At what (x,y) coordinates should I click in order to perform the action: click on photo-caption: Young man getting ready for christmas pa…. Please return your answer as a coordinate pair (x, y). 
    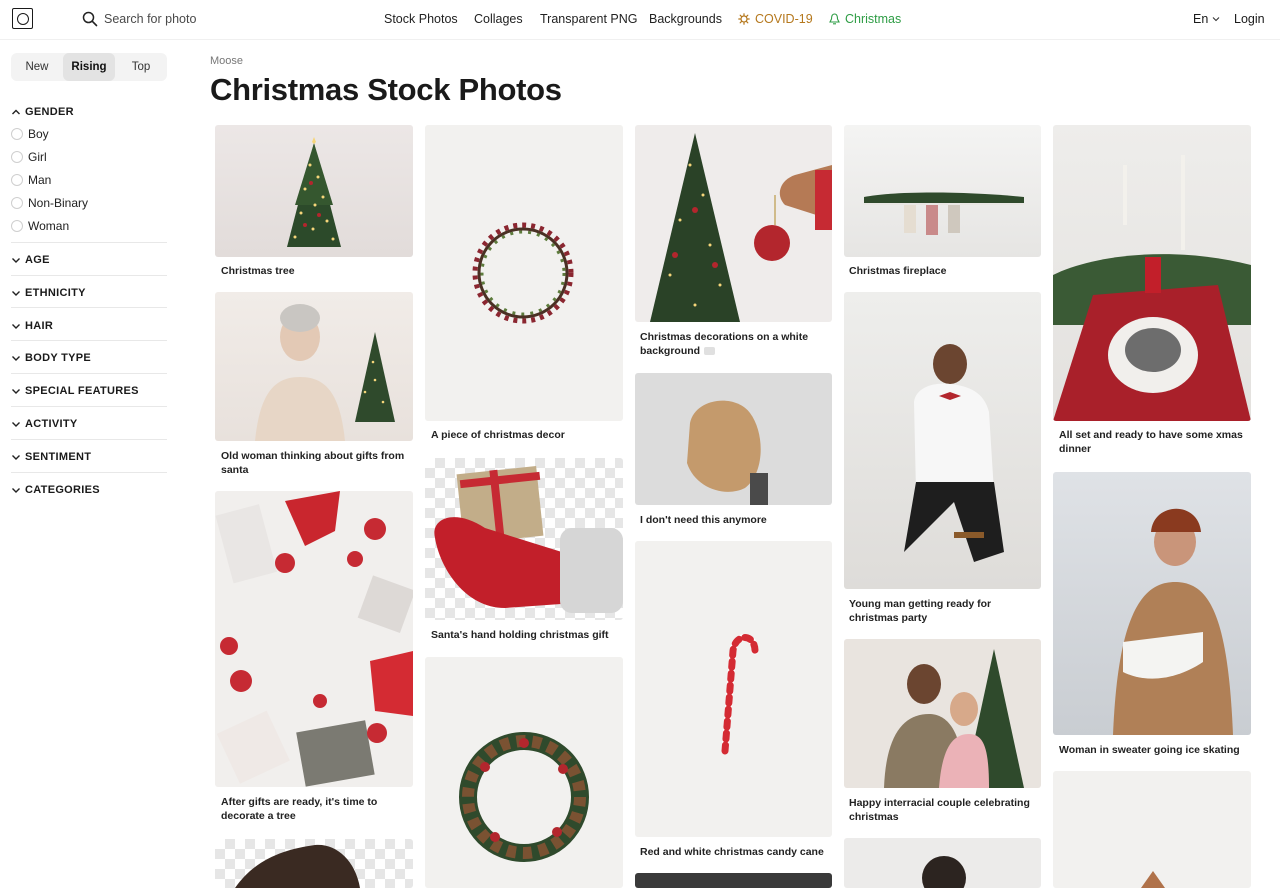
    Looking at the image, I should click on (920, 611).